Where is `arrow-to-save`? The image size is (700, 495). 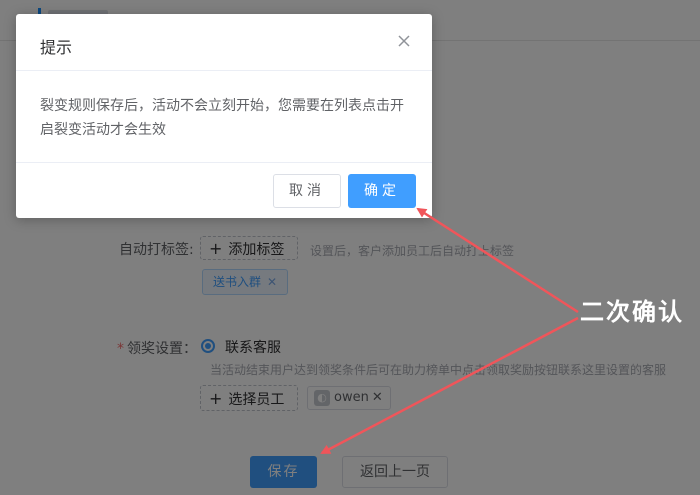
arrow-to-save is located at coordinates (449, 385).